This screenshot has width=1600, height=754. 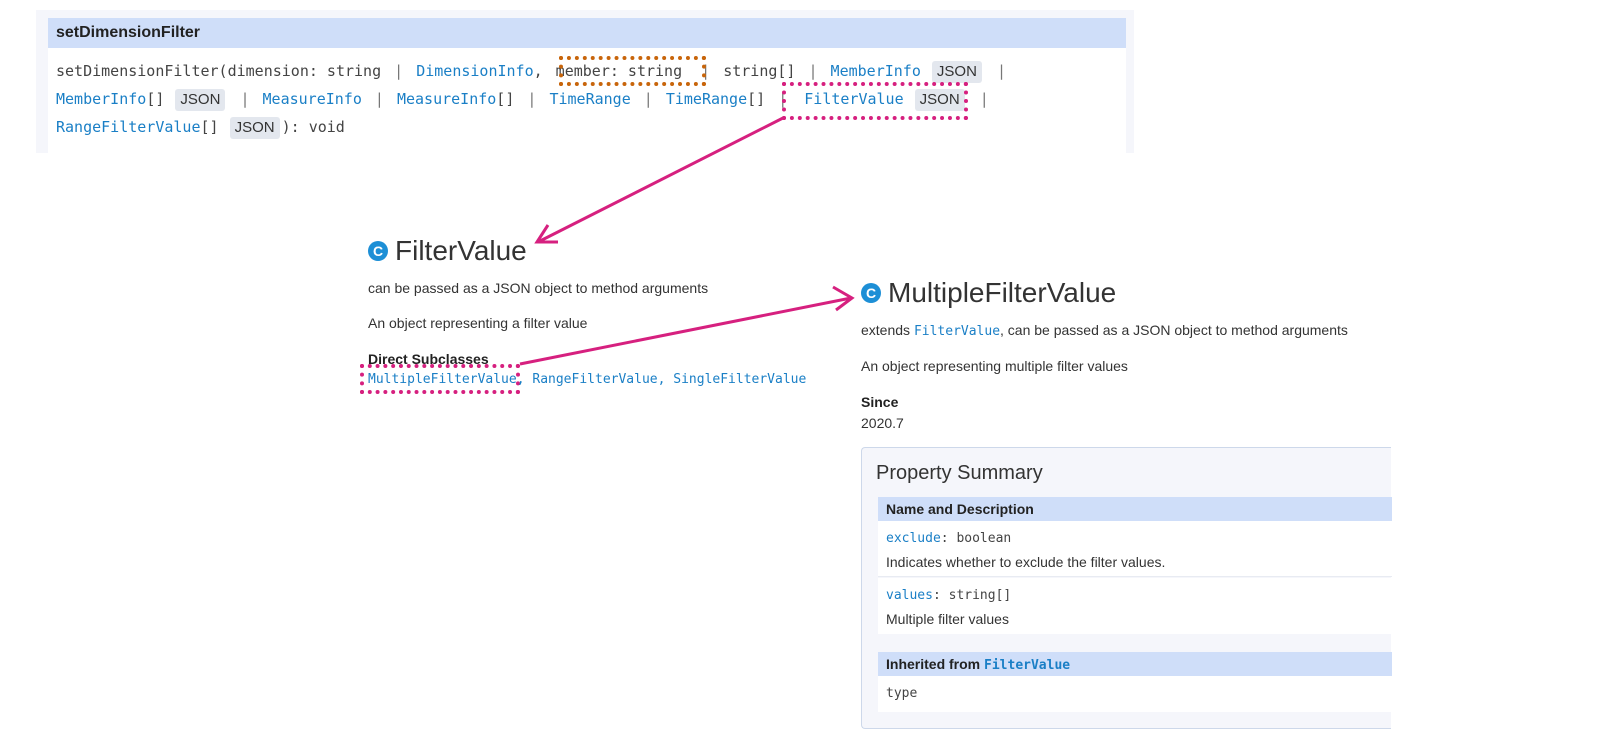 I want to click on column-header: Name and Description, so click(x=960, y=509).